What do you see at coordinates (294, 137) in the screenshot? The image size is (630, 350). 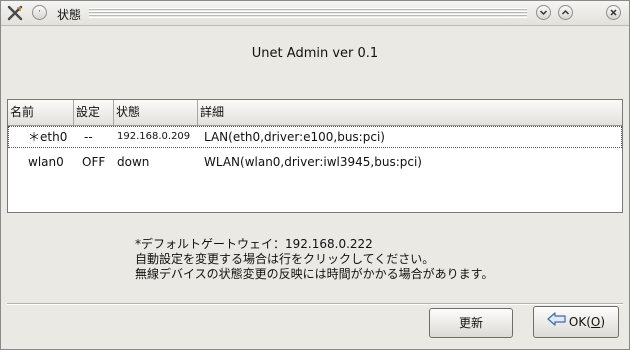 I see `row-detail: LAN(eth0,driver:e100,bus:pci)` at bounding box center [294, 137].